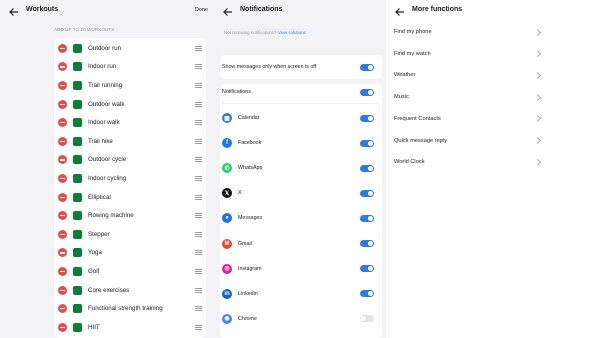 The width and height of the screenshot is (600, 338). I want to click on app-notification-row: ◉ Chrome, so click(298, 319).